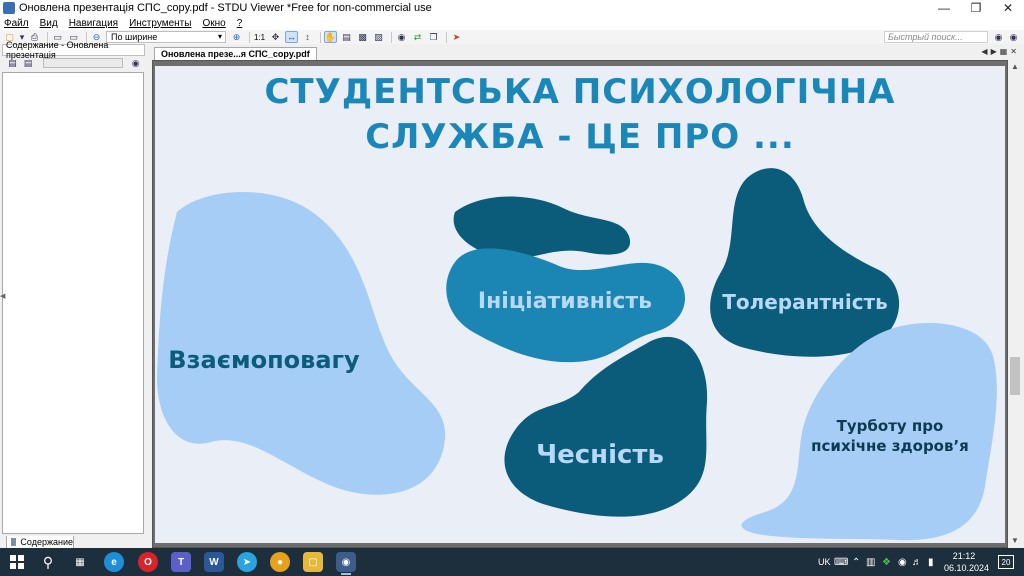  Describe the element at coordinates (1015, 66) in the screenshot. I see `scroll-up-icon: ▲` at that location.